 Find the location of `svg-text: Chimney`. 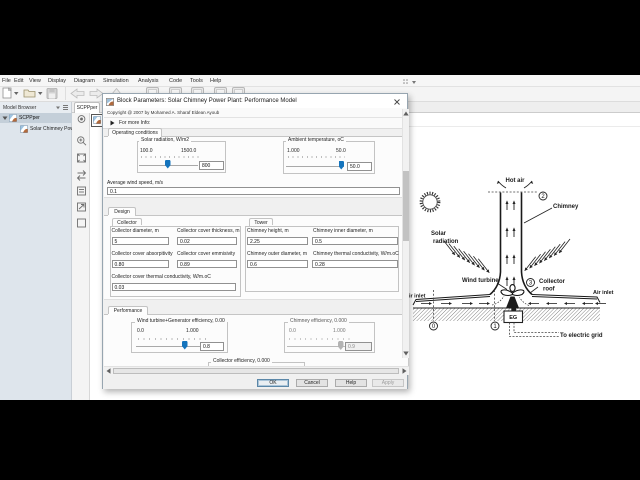

svg-text: Chimney is located at coordinates (566, 207).